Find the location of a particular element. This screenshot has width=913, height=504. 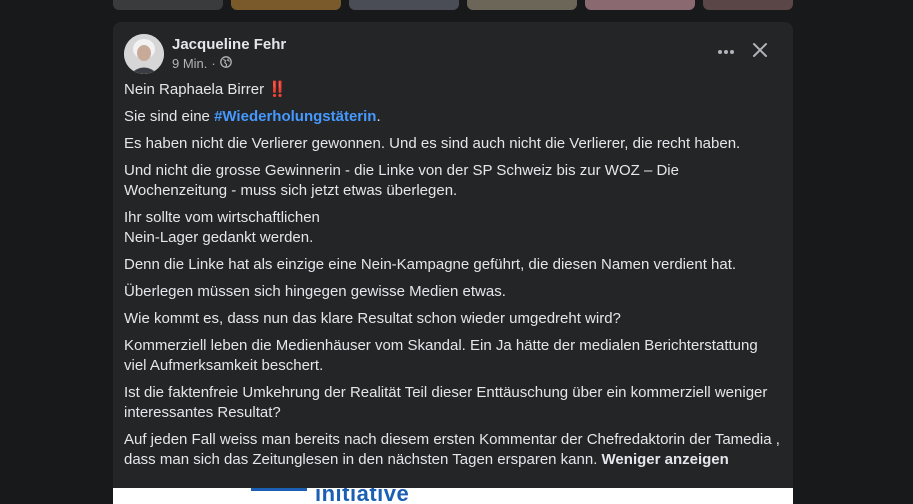

image-graphic-bar is located at coordinates (279, 489).